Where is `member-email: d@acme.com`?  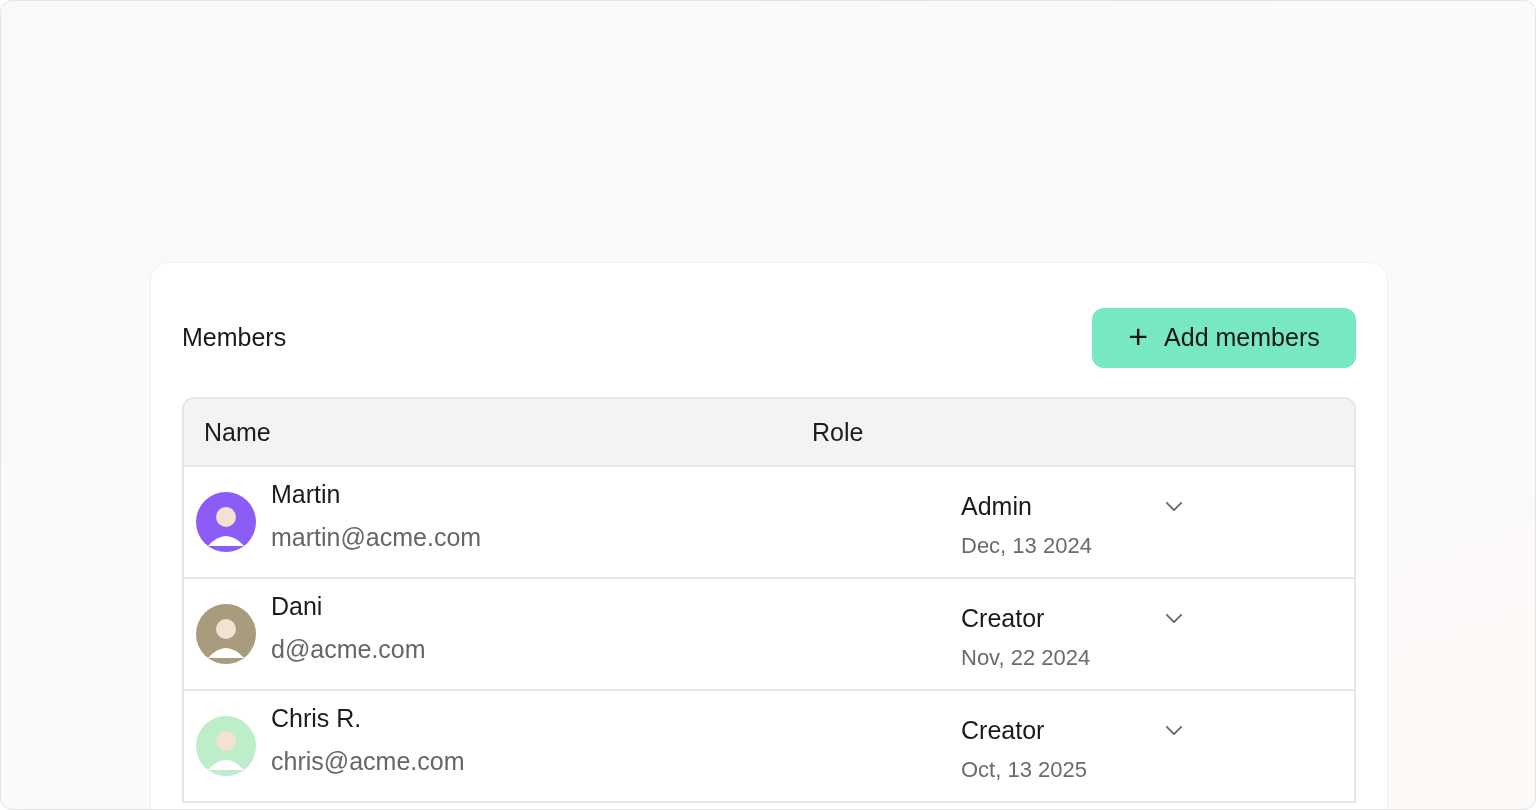 member-email: d@acme.com is located at coordinates (348, 649).